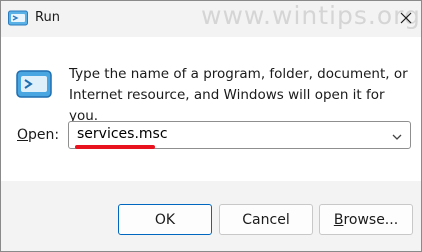  Describe the element at coordinates (397, 136) in the screenshot. I see `chevron-down-icon` at that location.